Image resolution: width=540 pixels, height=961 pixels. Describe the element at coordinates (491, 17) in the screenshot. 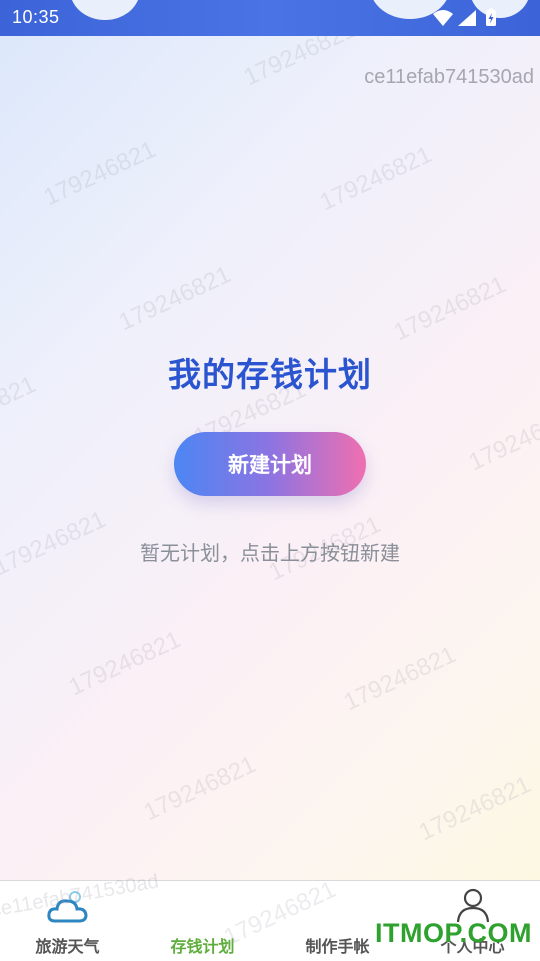

I see `battery-icon` at that location.